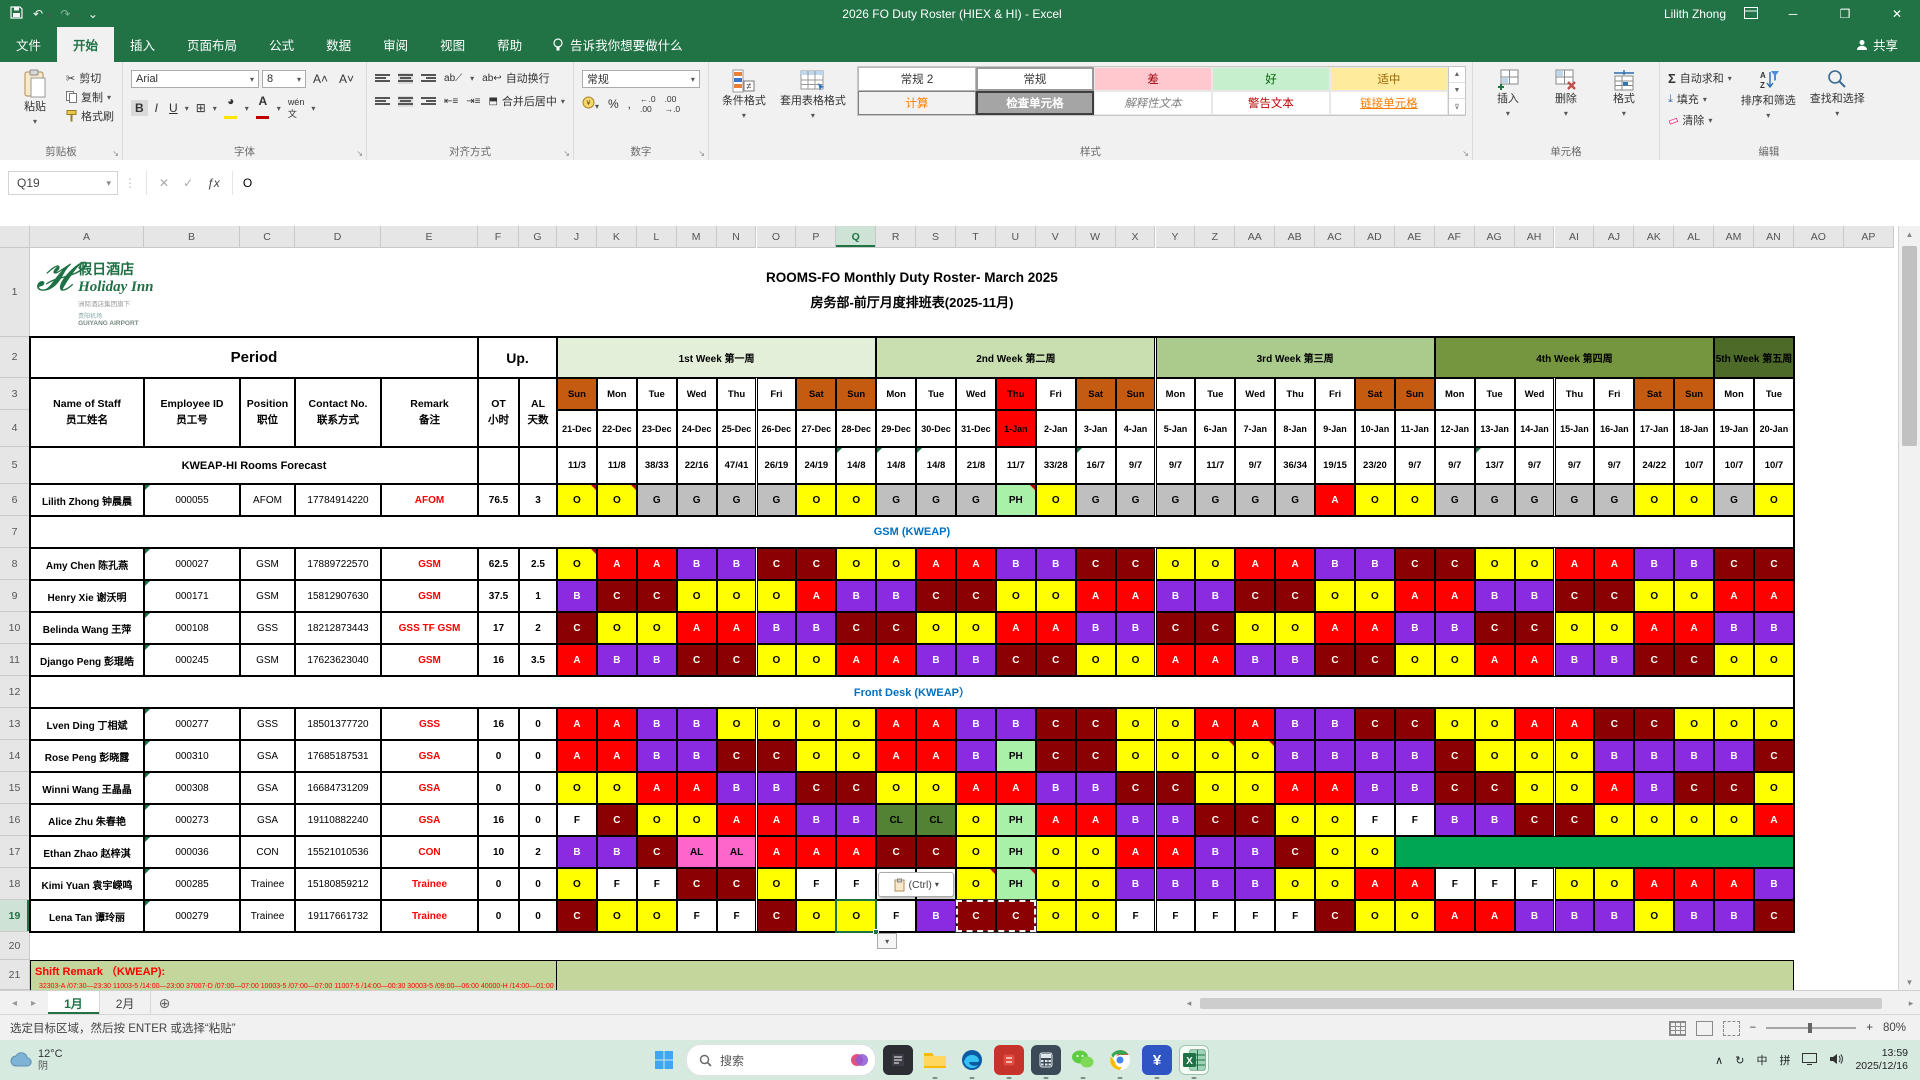 The width and height of the screenshot is (1920, 1080). Describe the element at coordinates (1731, 1028) in the screenshot. I see `page-break-view-icon` at that location.